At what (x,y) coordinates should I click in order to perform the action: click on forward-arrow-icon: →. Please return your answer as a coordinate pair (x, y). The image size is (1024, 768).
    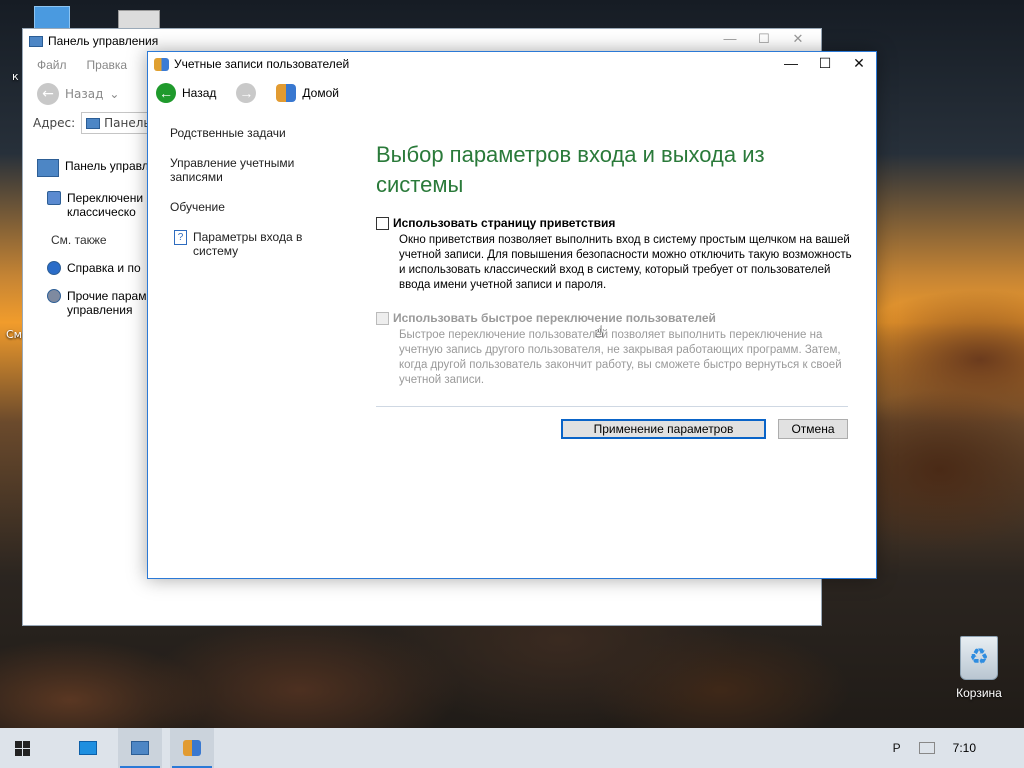
    Looking at the image, I should click on (246, 93).